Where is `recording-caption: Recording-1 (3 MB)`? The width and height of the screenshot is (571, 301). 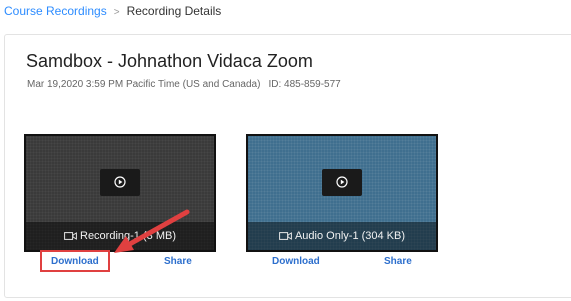
recording-caption: Recording-1 (3 MB) is located at coordinates (120, 236).